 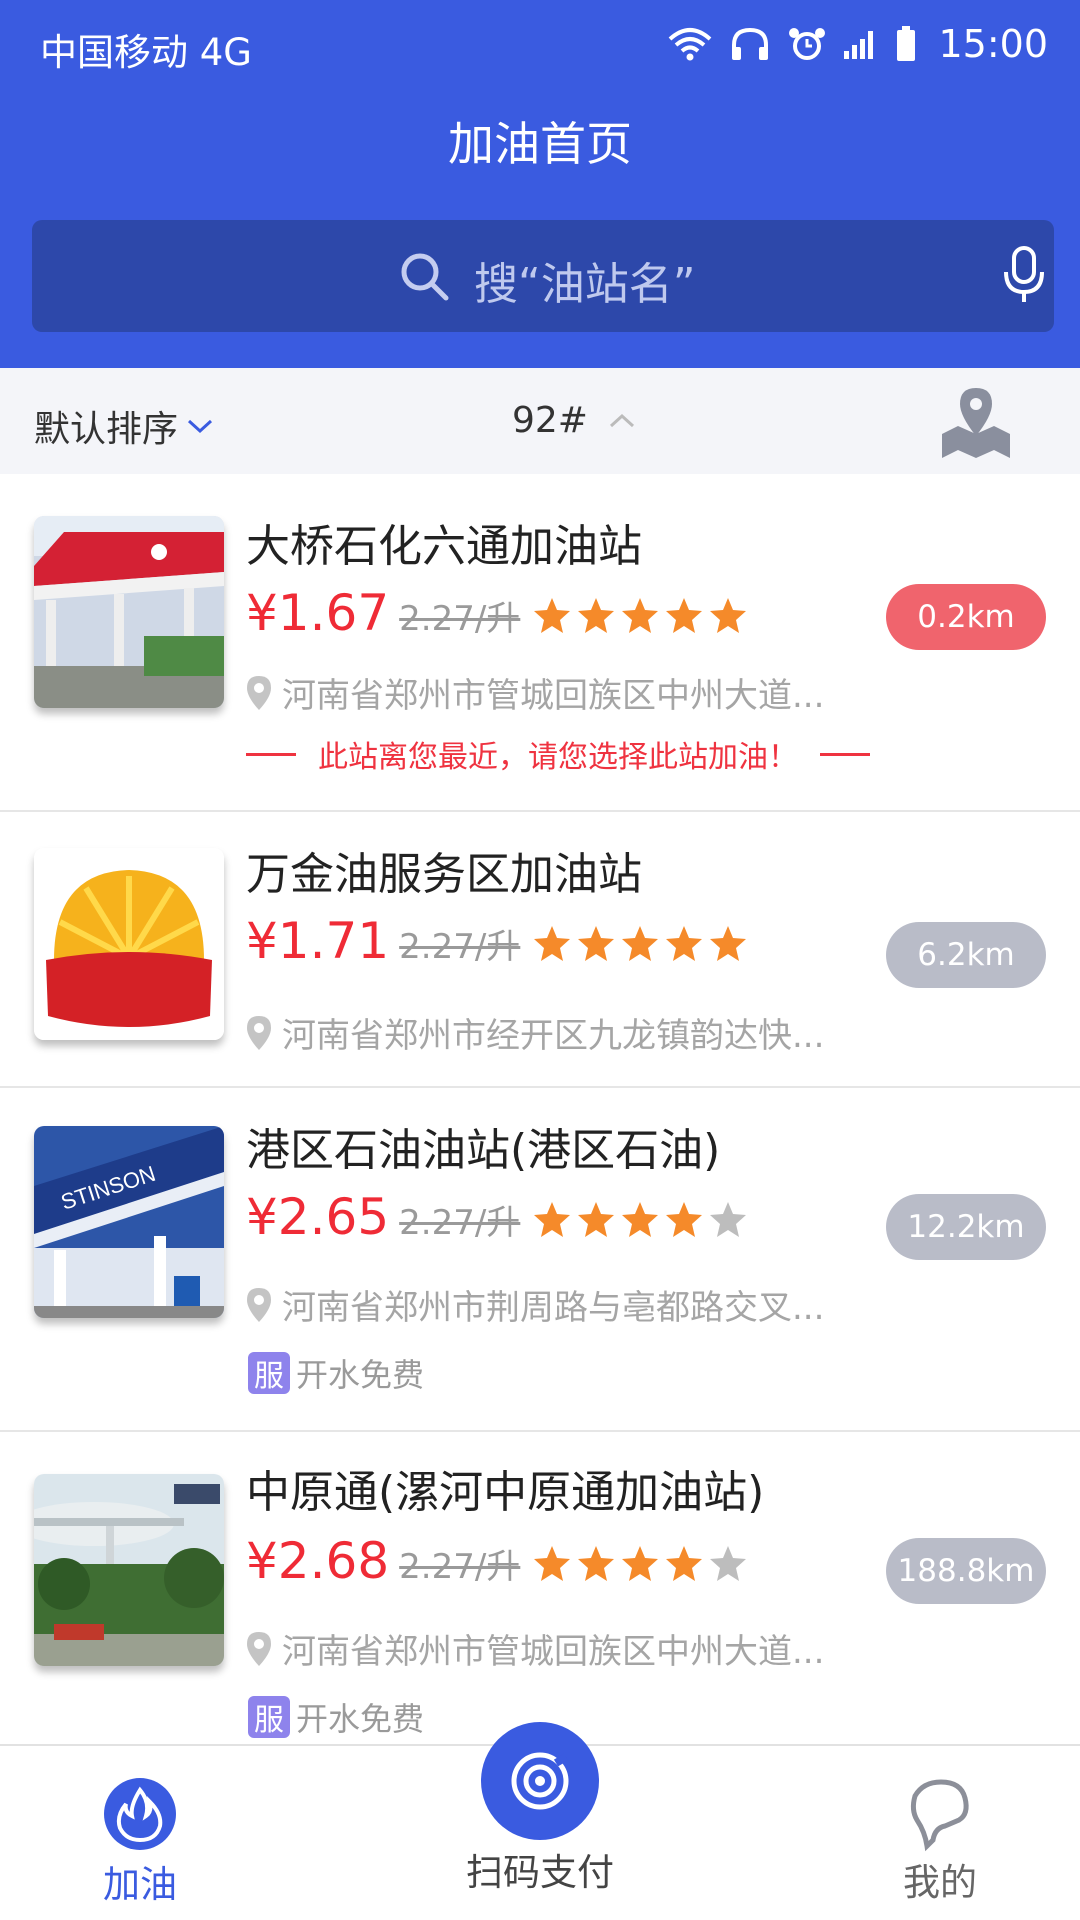 What do you see at coordinates (690, 44) in the screenshot?
I see `wifi-icon` at bounding box center [690, 44].